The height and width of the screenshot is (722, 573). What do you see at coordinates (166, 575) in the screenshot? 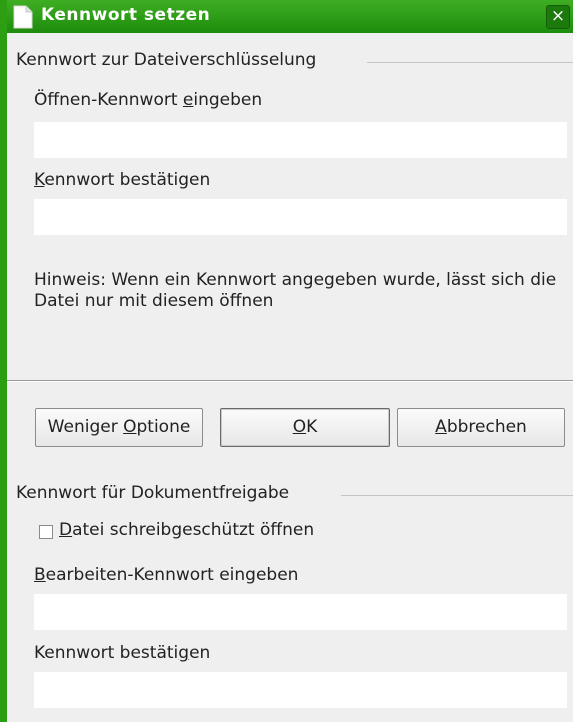
I see `edit-password-label: Bearbeiten-Kennwort eingeben` at bounding box center [166, 575].